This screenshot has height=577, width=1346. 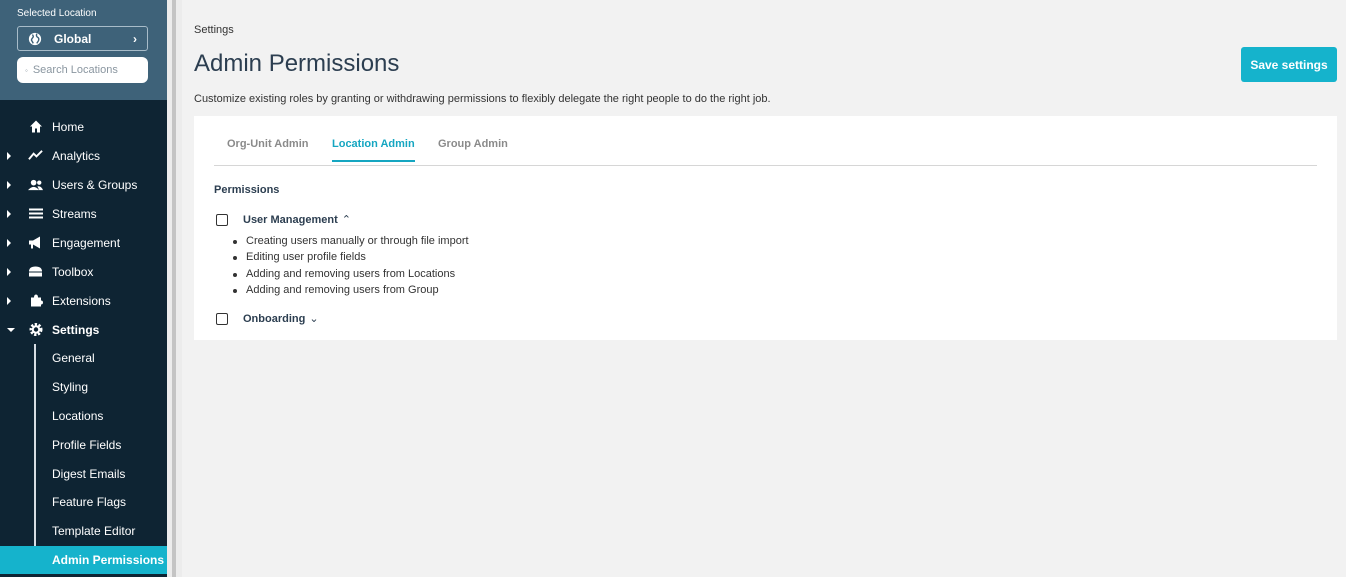 I want to click on permission-onboarding: Onboarding ⌄, so click(x=267, y=318).